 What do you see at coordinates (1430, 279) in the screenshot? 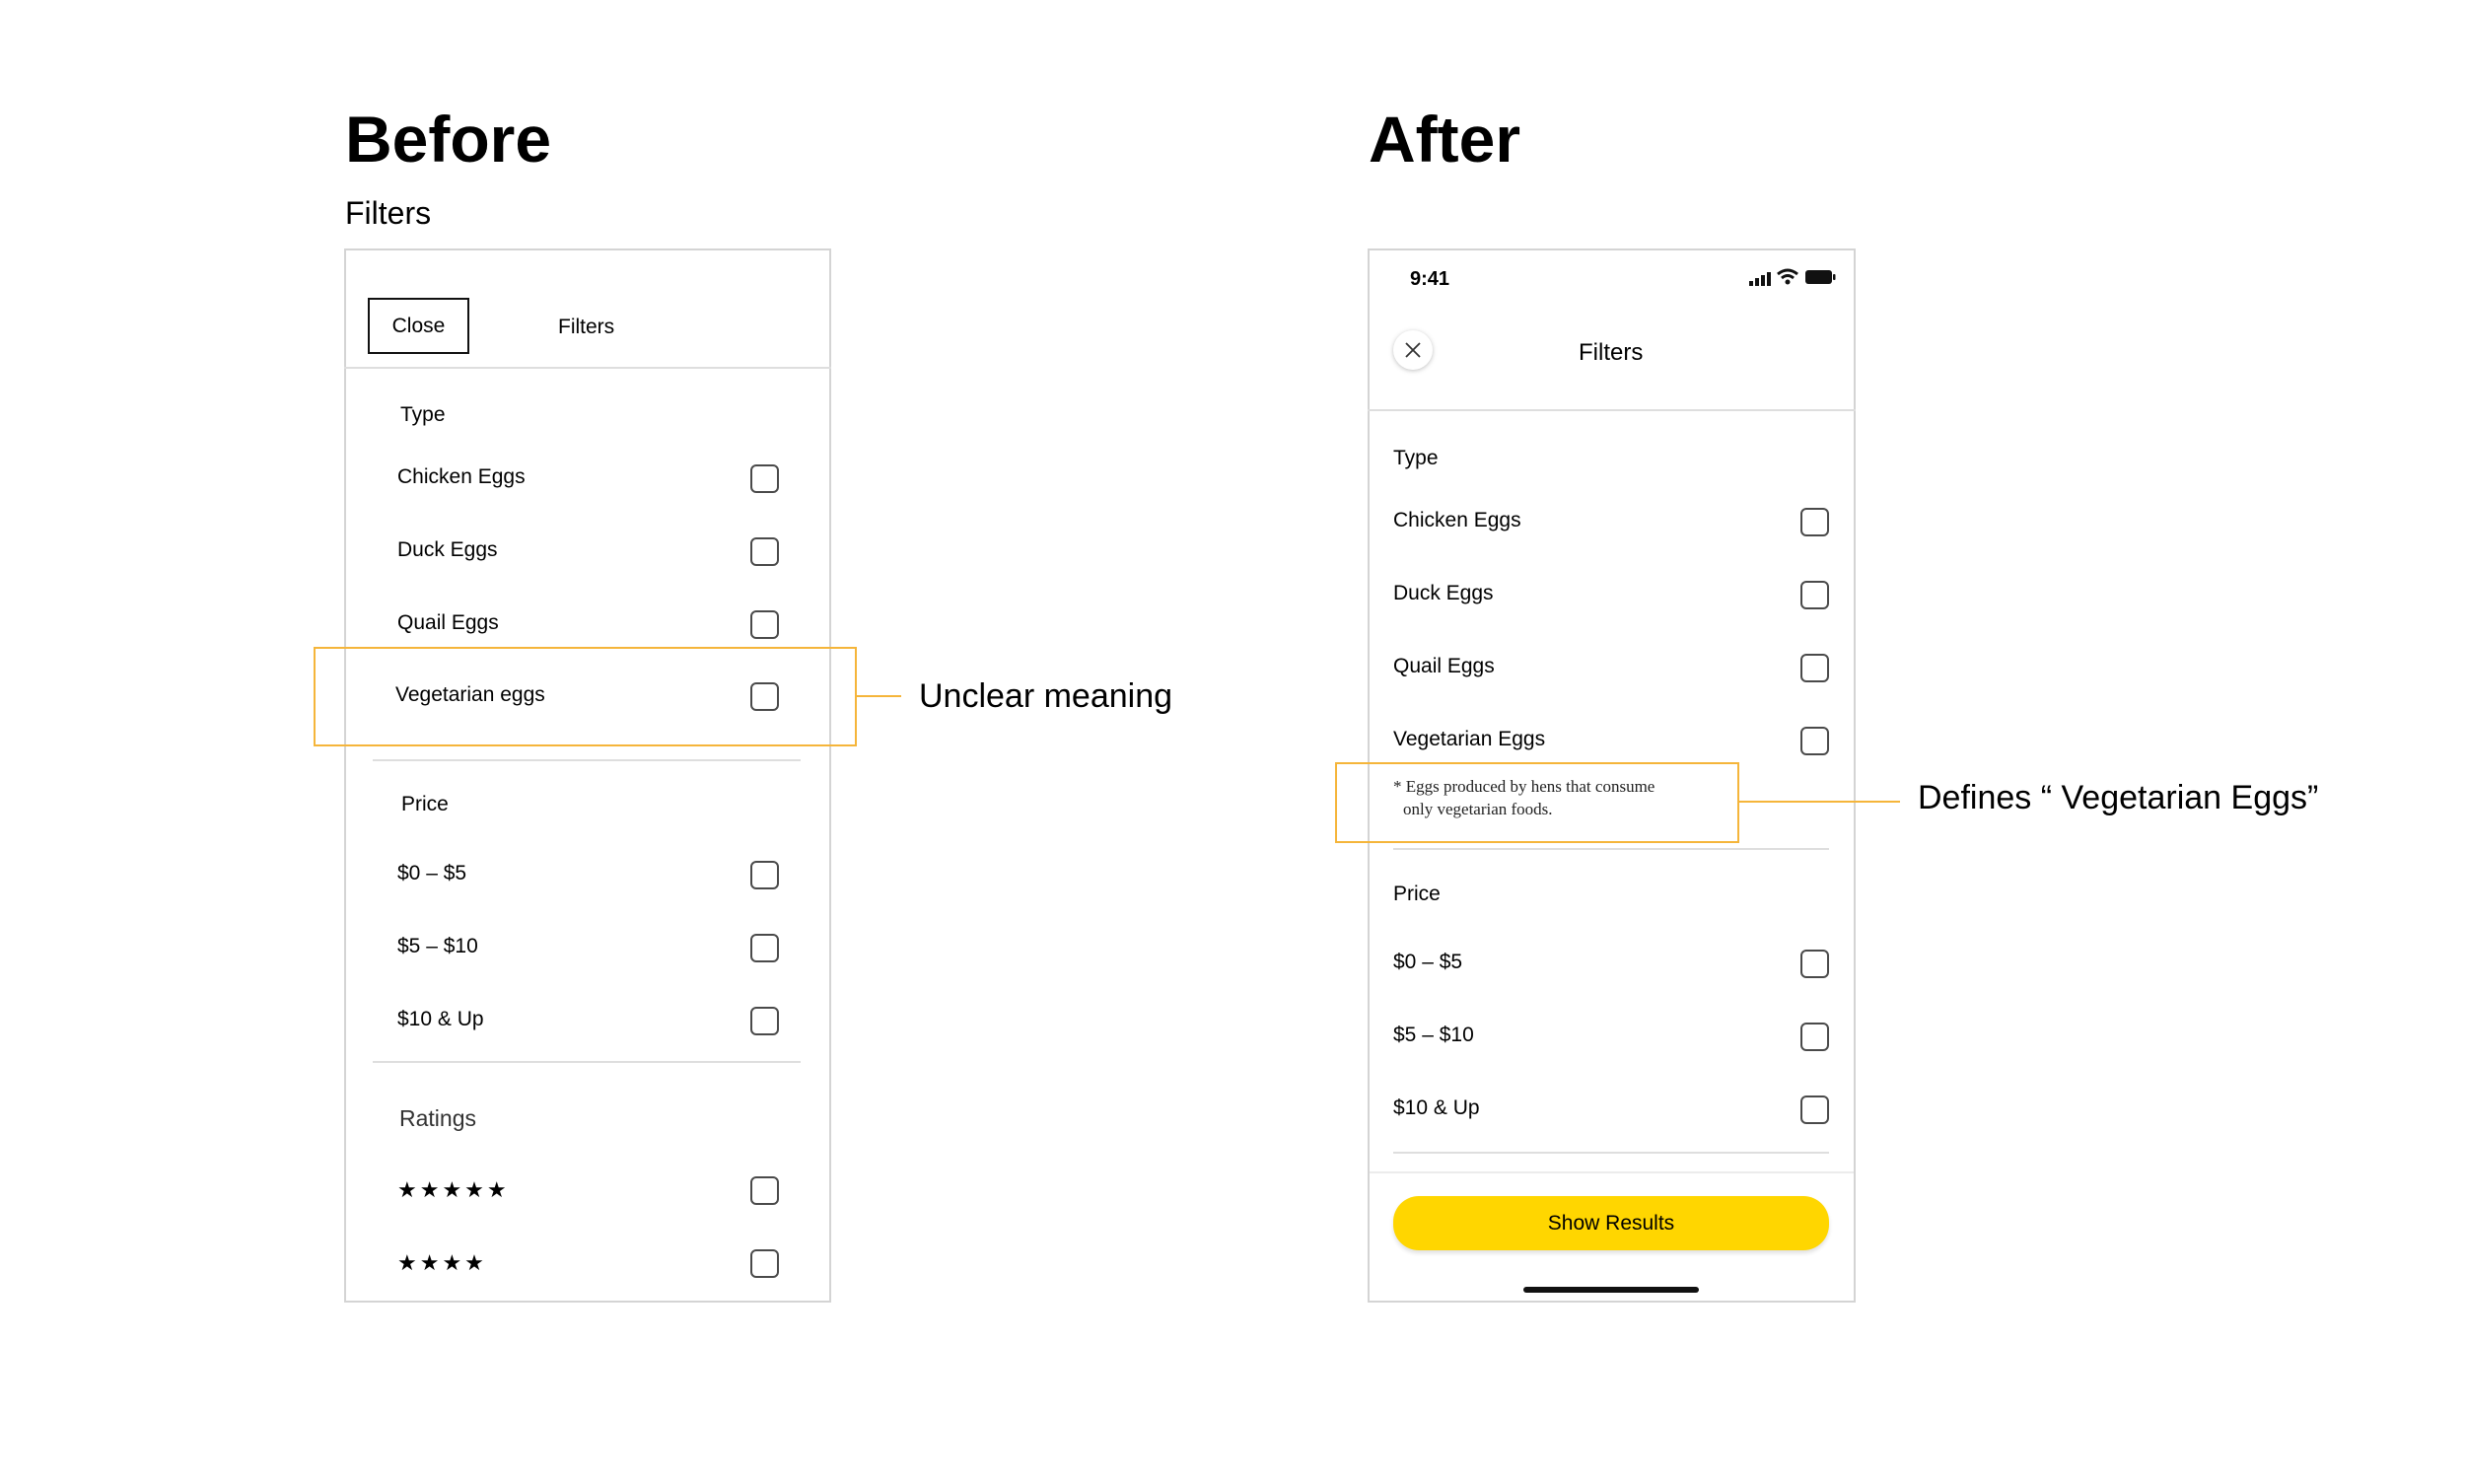
I see `status-time: 9:41` at bounding box center [1430, 279].